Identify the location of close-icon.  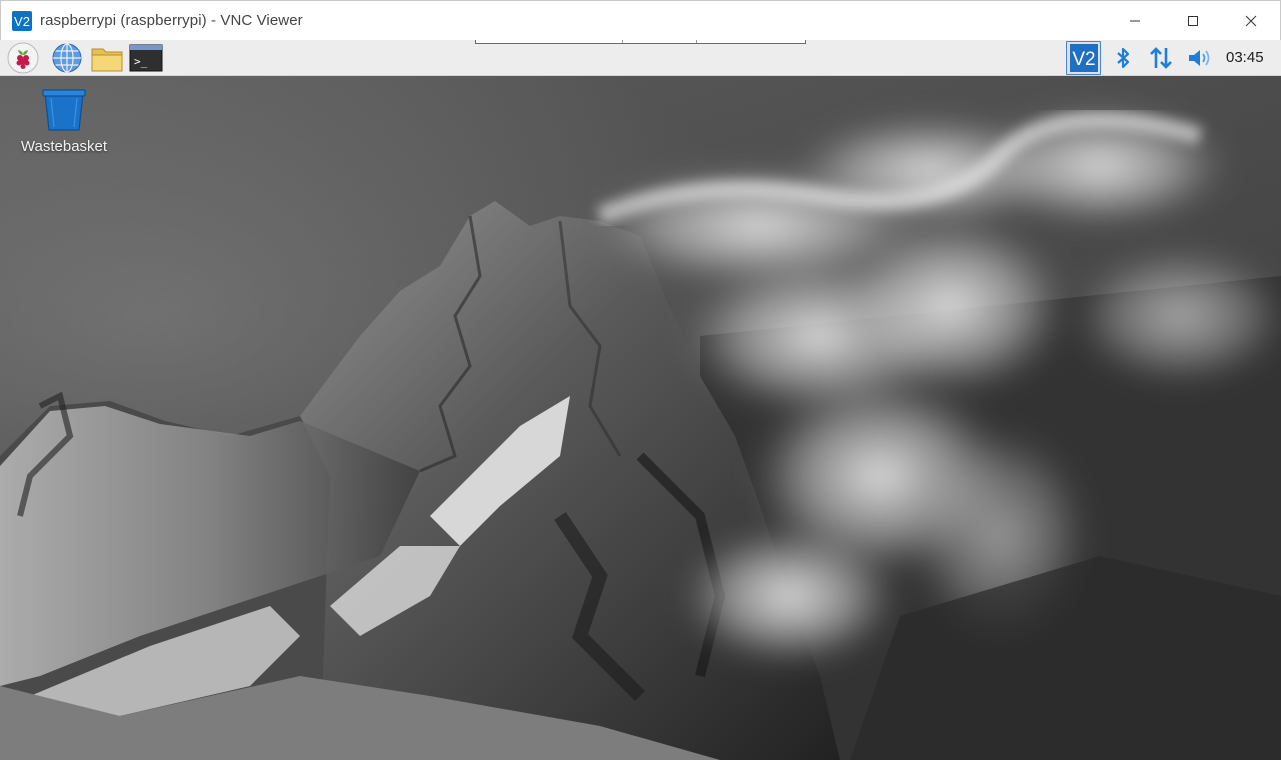
(1251, 21).